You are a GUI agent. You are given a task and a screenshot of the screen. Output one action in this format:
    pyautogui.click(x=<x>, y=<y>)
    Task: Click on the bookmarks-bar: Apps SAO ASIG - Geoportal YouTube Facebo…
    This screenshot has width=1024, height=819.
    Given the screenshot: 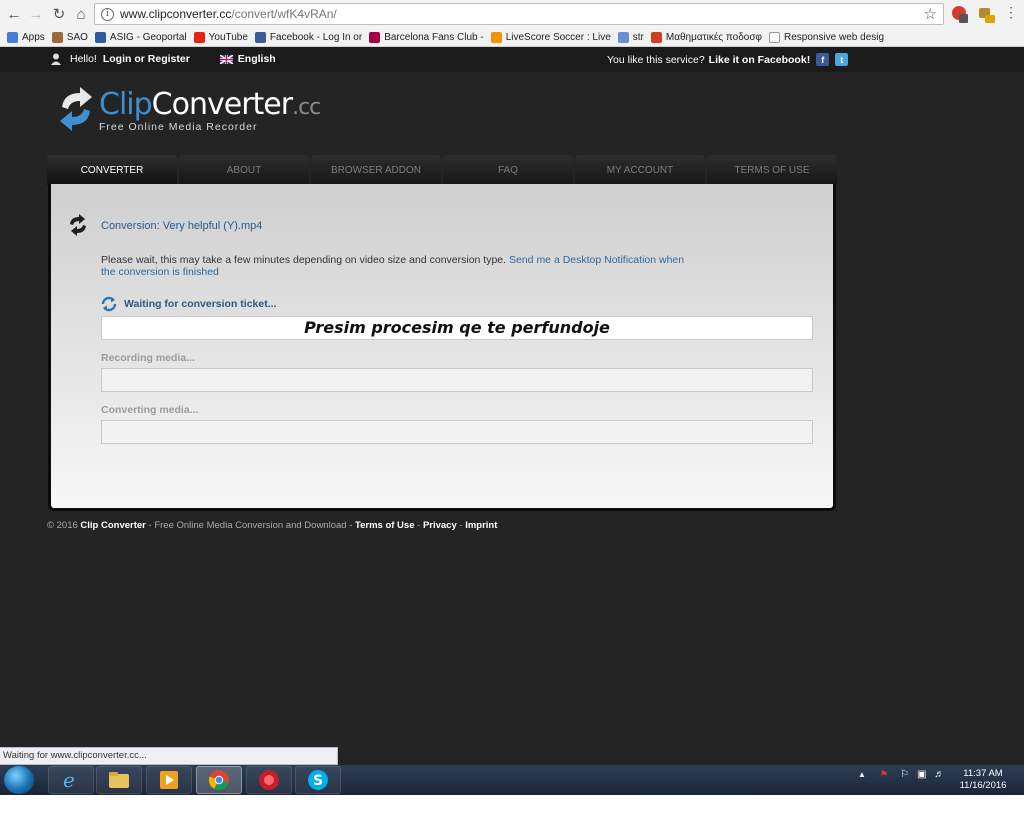 What is the action you would take?
    pyautogui.click(x=512, y=37)
    